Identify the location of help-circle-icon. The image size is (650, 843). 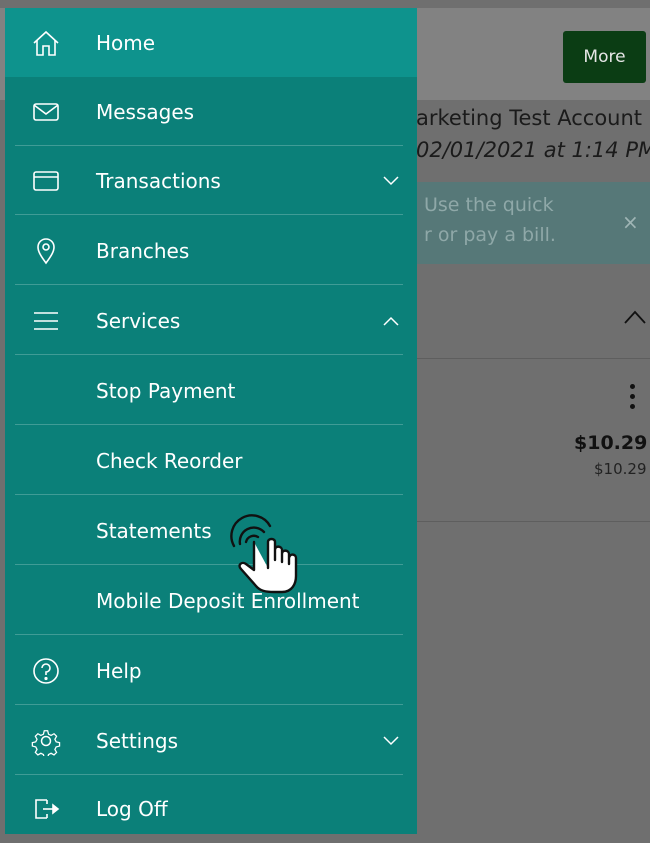
(46, 671).